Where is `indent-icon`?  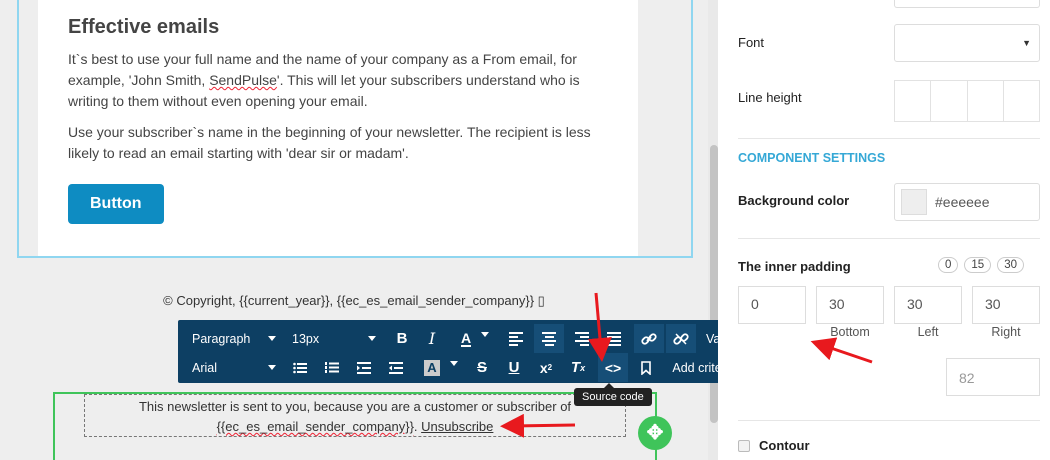 indent-icon is located at coordinates (364, 367).